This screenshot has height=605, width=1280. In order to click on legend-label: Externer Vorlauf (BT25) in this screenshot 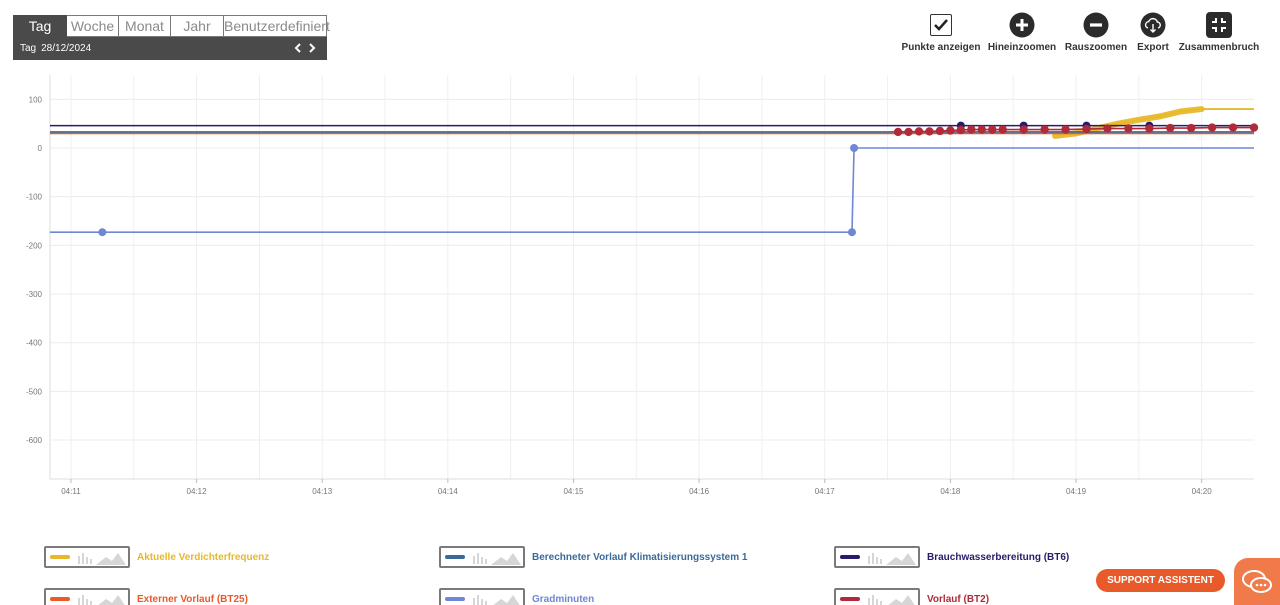, I will do `click(192, 599)`.